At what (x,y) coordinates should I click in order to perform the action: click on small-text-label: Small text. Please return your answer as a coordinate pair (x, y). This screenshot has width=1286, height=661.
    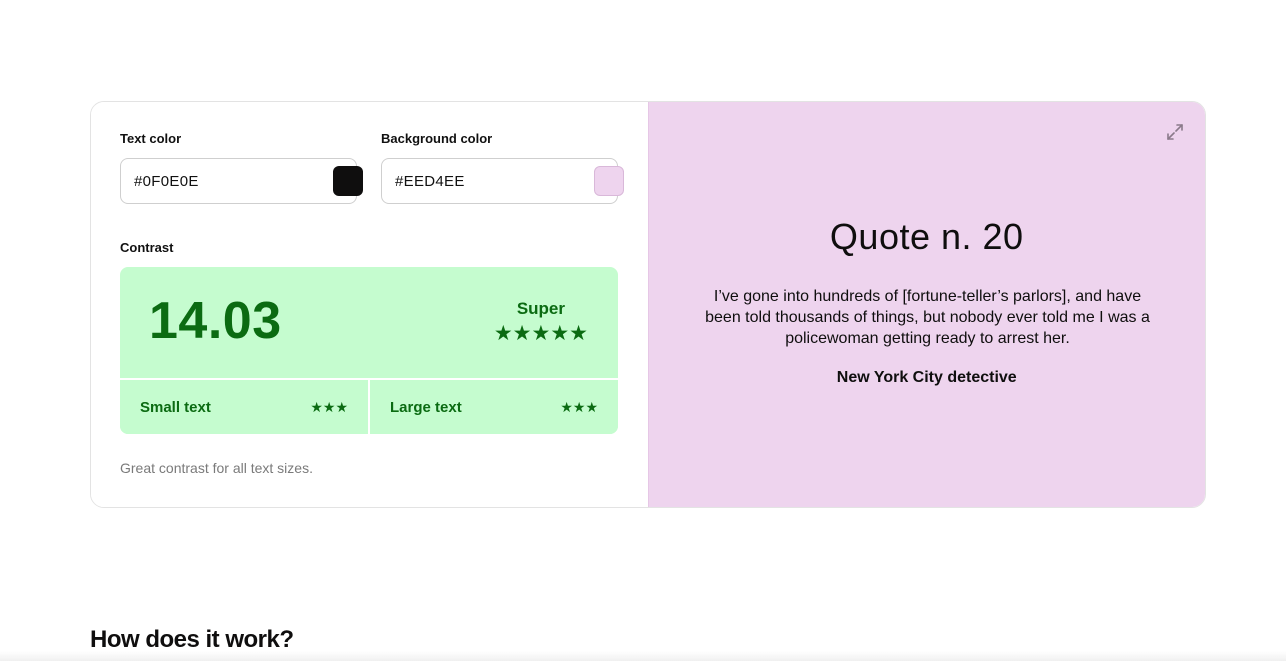
    Looking at the image, I should click on (175, 407).